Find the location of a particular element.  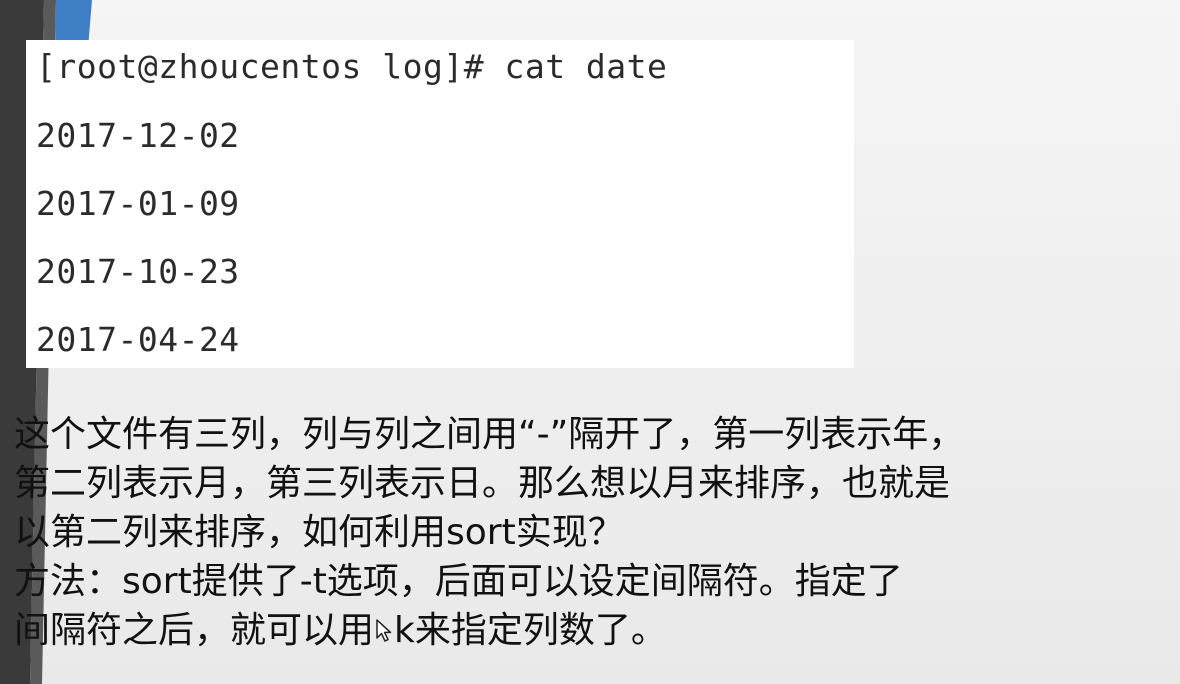

explanation-line: 以第二列来排序，如何利用sort实现？ is located at coordinates (319, 532).